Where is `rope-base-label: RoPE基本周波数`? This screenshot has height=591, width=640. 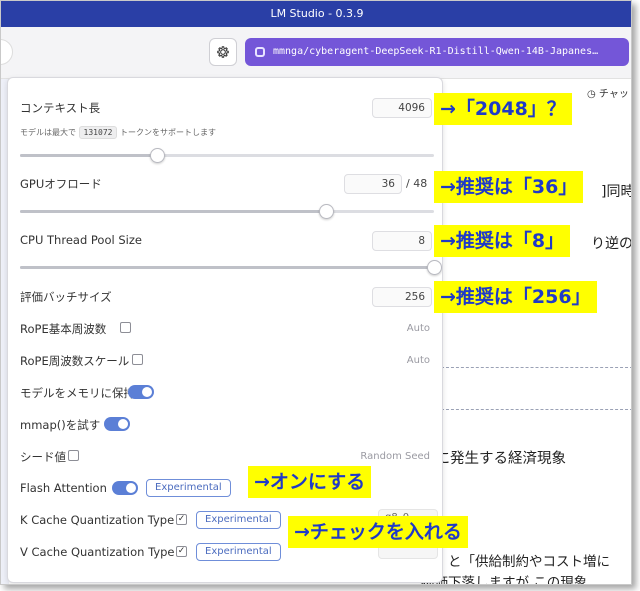
rope-base-label: RoPE基本周波数 is located at coordinates (63, 329).